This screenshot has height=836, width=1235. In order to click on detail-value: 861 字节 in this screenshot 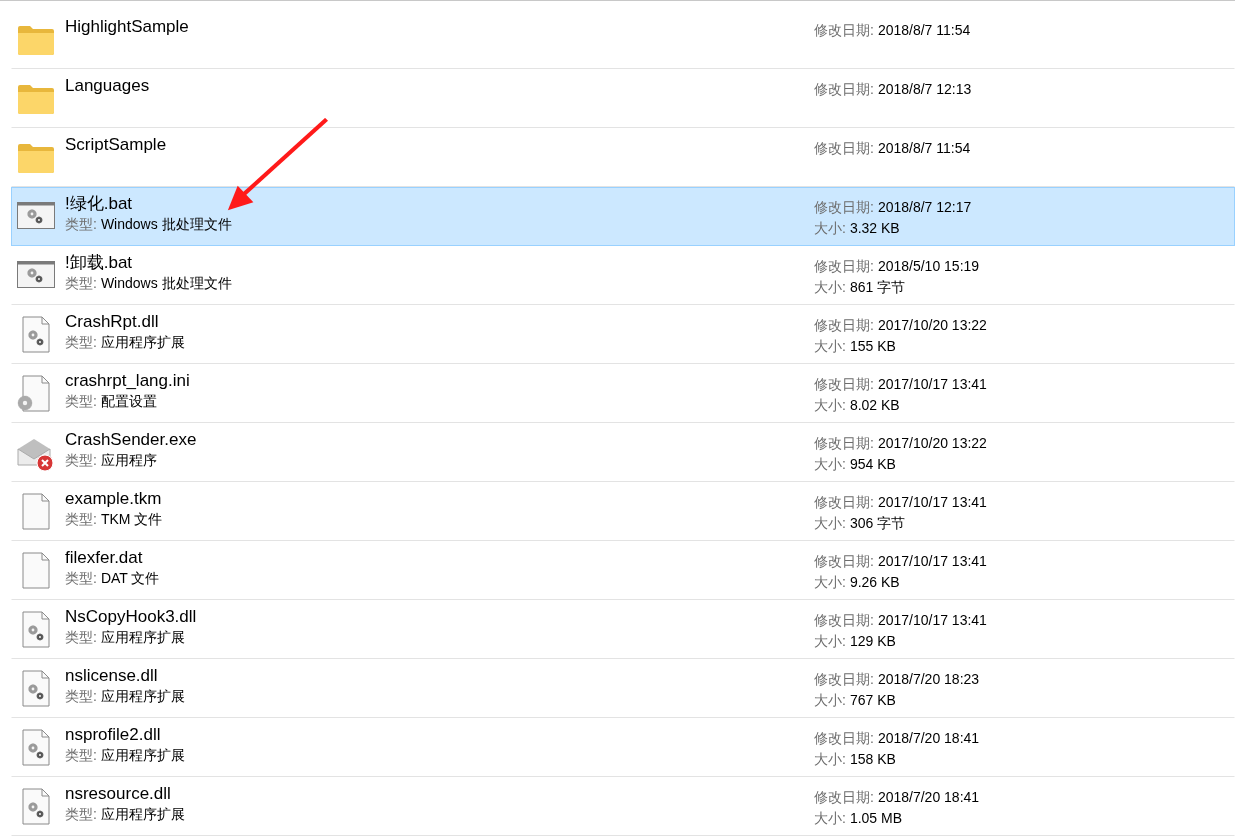, I will do `click(877, 287)`.